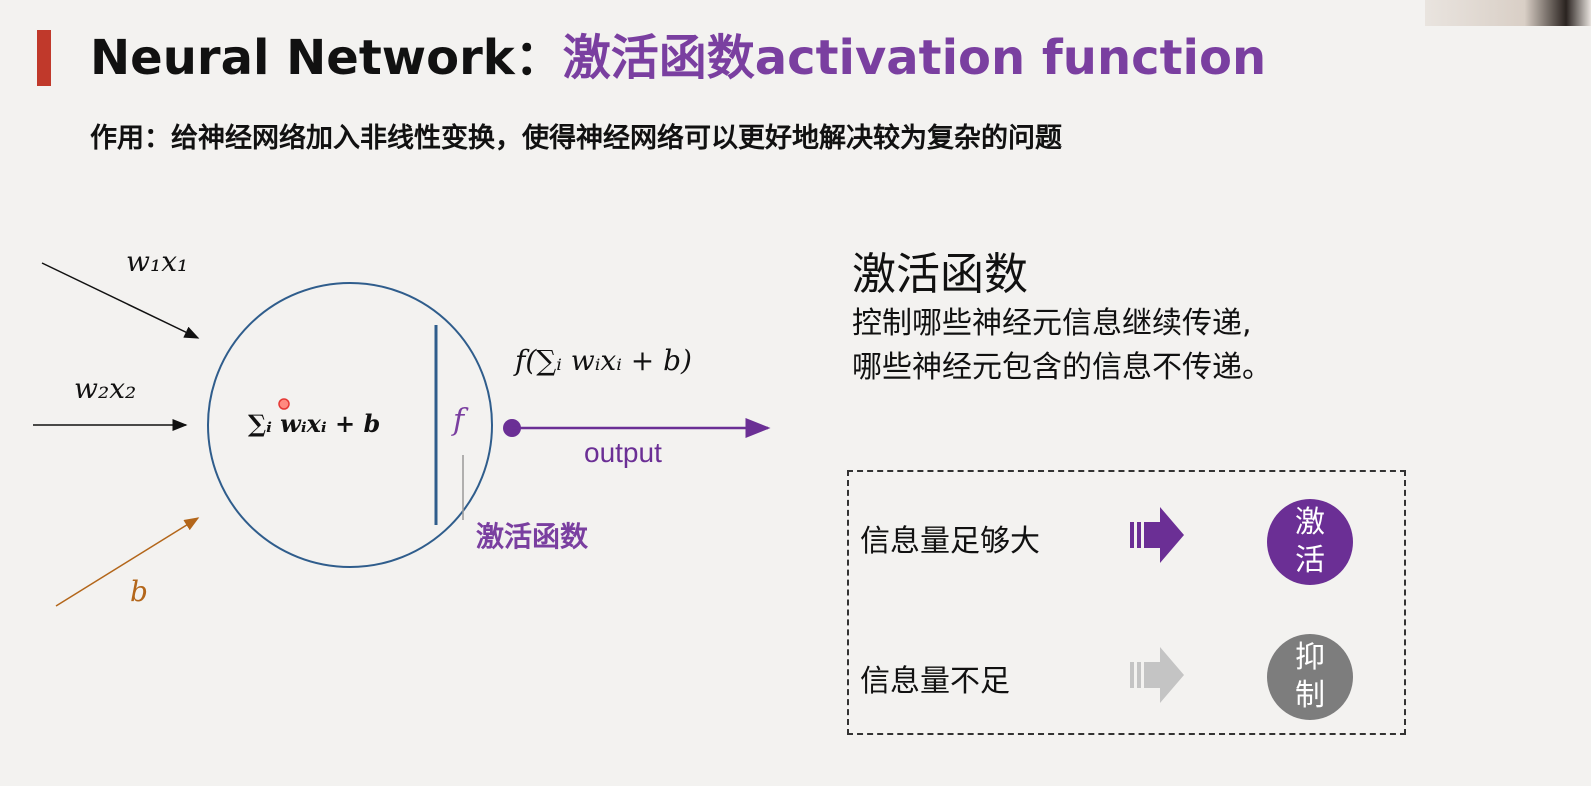 This screenshot has height=786, width=1591. What do you see at coordinates (1157, 535) in the screenshot?
I see `right-arrow-icon` at bounding box center [1157, 535].